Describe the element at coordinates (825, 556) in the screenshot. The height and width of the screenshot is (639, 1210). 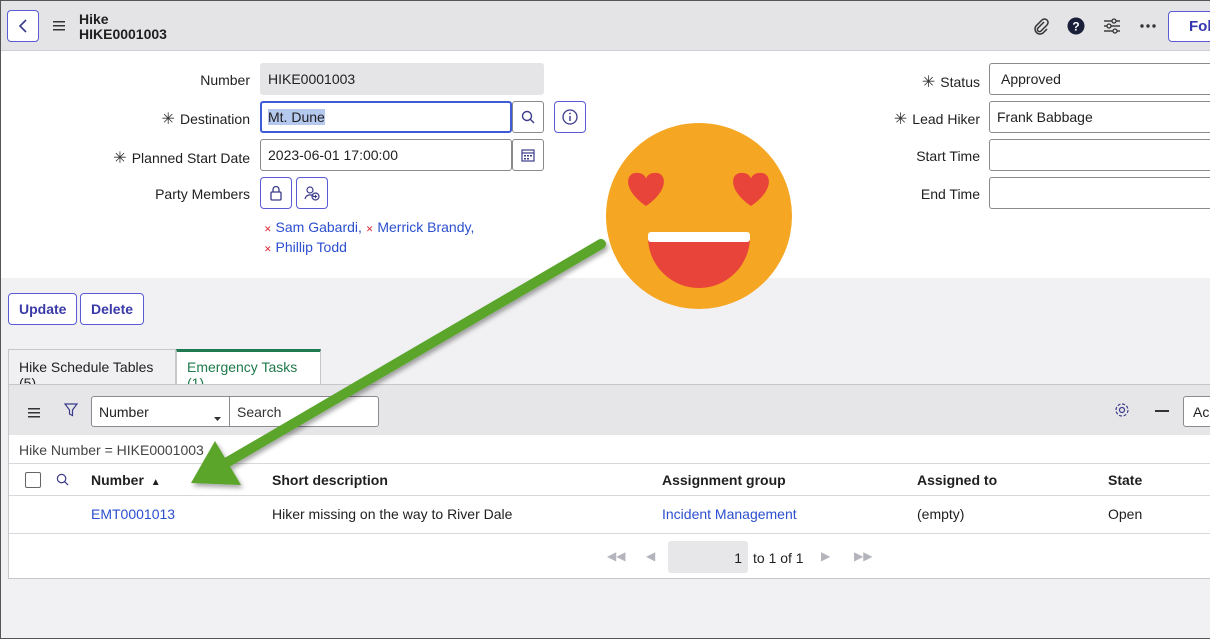
I see `next-page-icon: ▶` at that location.